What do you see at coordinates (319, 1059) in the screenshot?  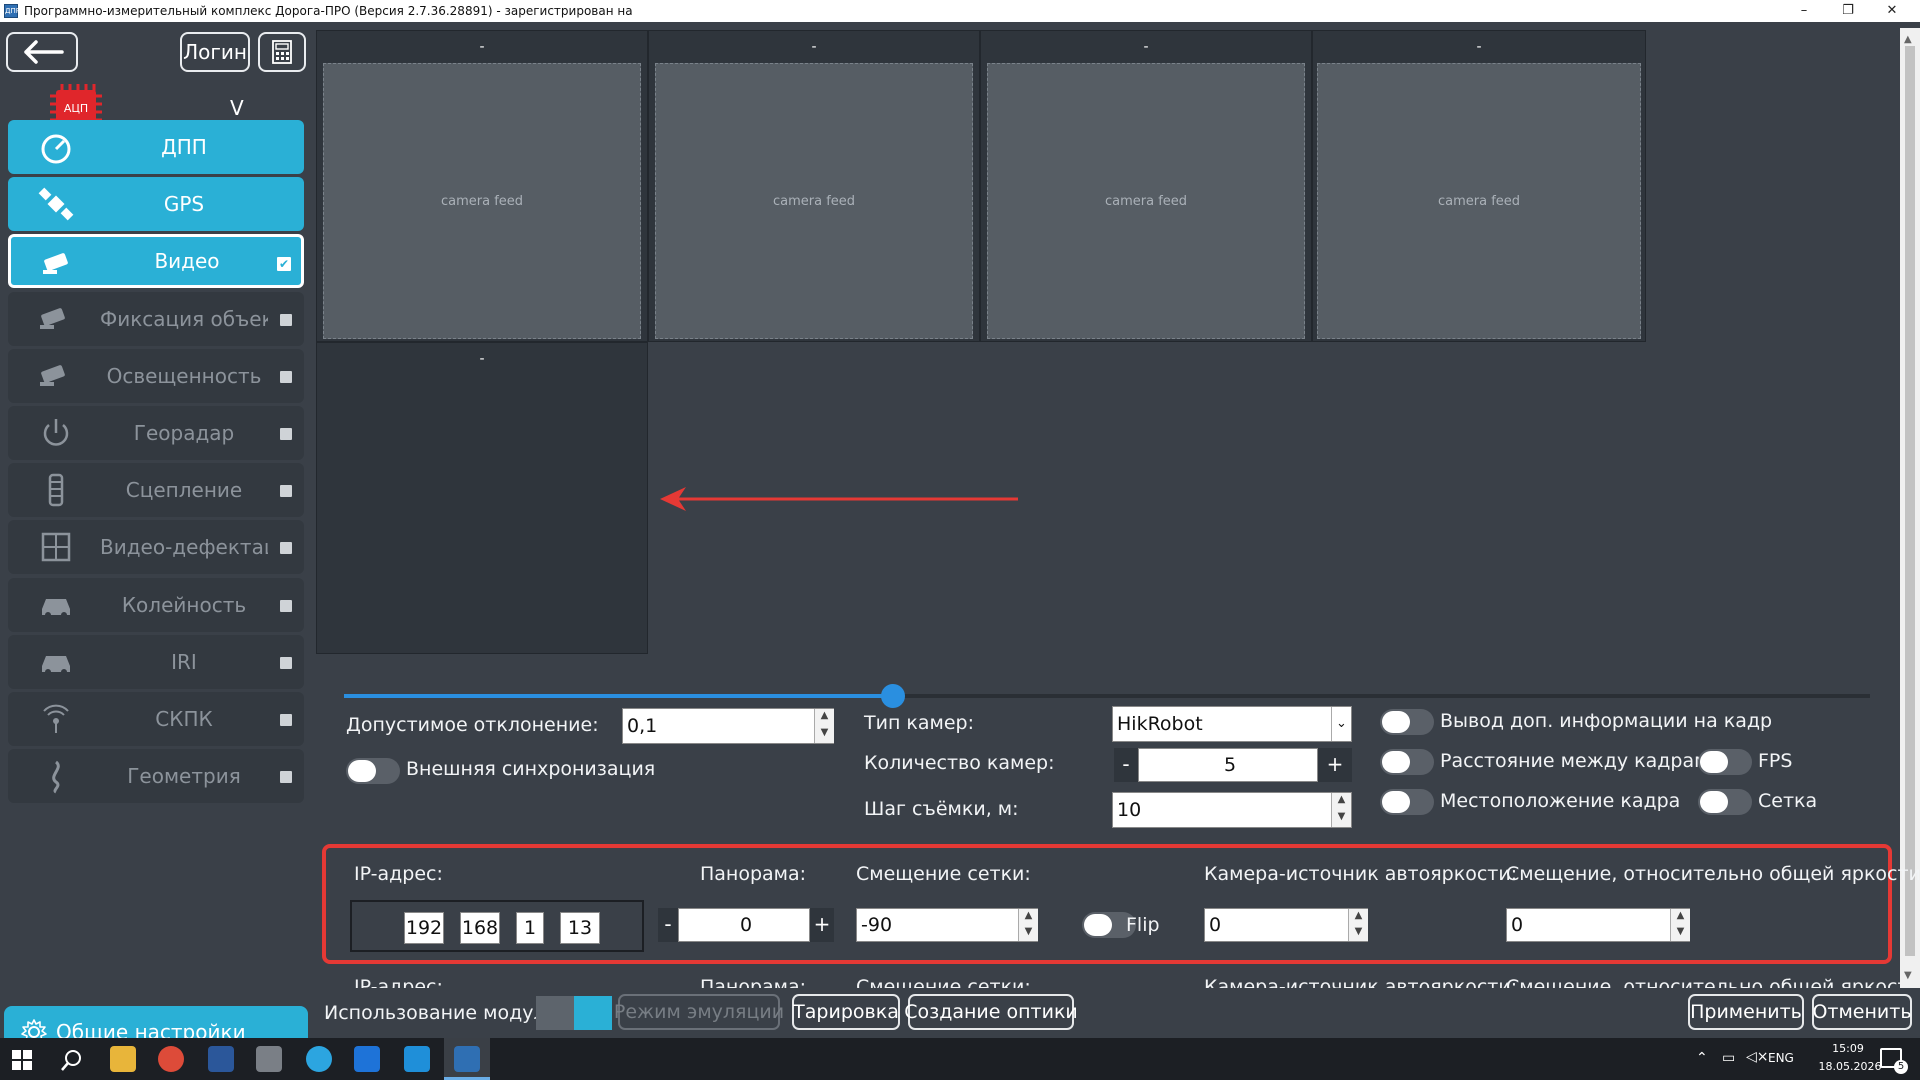 I see `telegram-icon` at bounding box center [319, 1059].